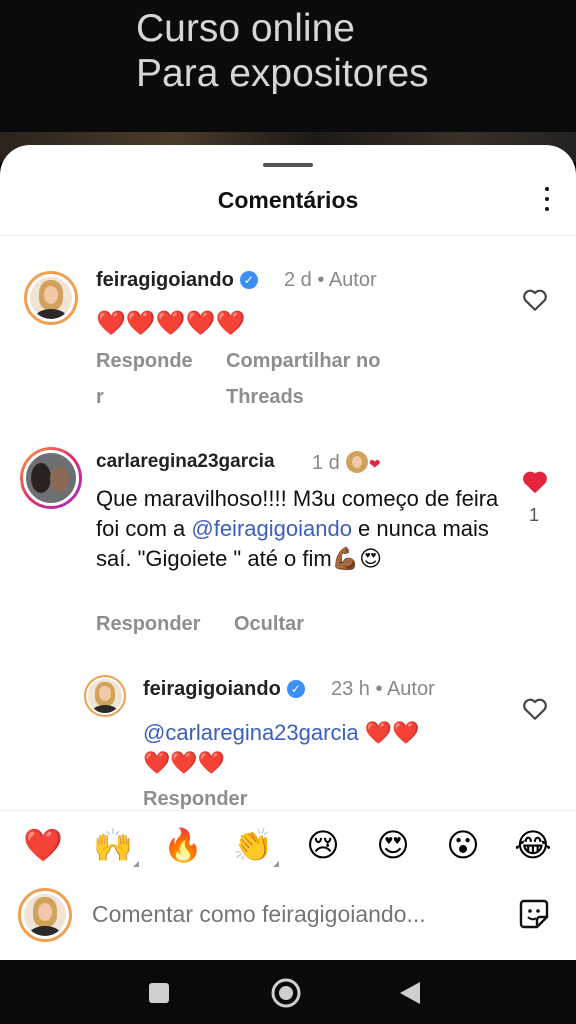 This screenshot has width=576, height=1024. Describe the element at coordinates (534, 914) in the screenshot. I see `sticker-icon` at that location.